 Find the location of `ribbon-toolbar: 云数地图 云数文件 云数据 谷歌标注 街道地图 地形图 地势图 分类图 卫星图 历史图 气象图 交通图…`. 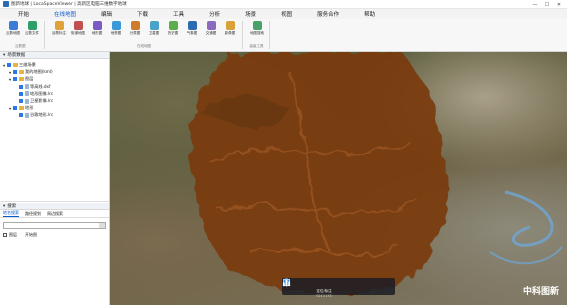

ribbon-toolbar: 云数地图 云数文件 云数据 谷歌标注 街道地图 地形图 地势图 分类图 卫星图 历史图 气象图 交通图… is located at coordinates (283, 35).